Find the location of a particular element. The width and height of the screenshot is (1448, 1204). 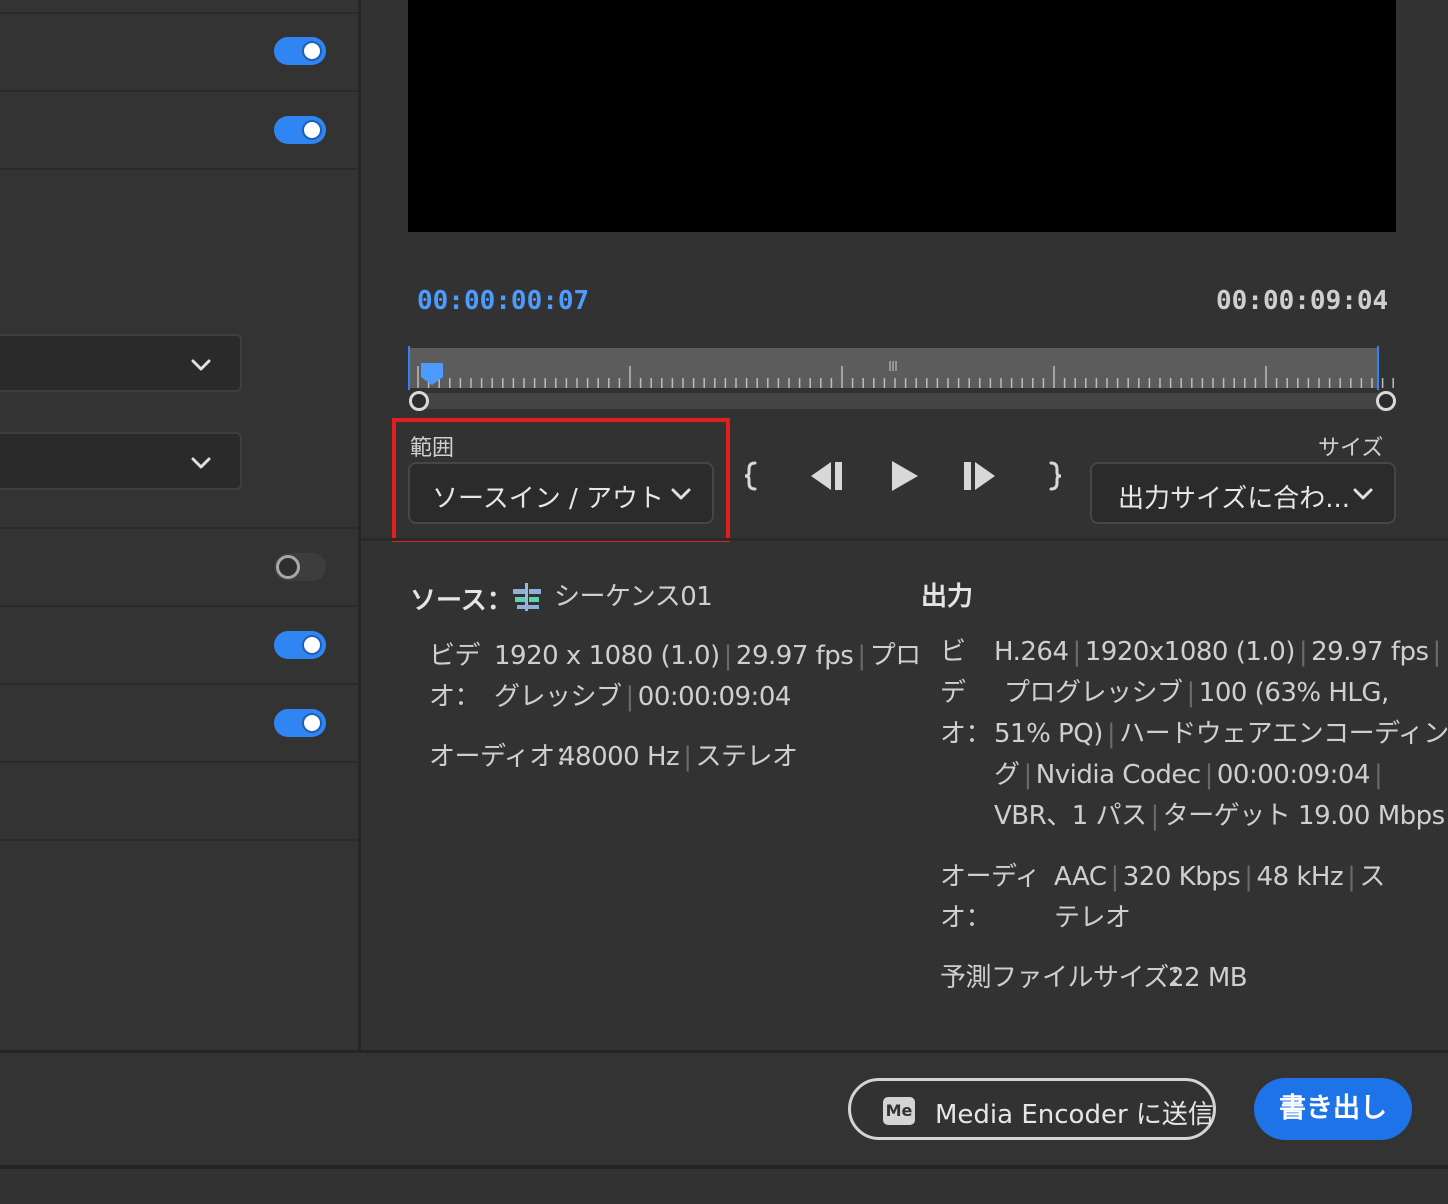

output-video-info: H.264 | 1920x1080 (1.0) | 29.97 fps | is located at coordinates (1217, 652).